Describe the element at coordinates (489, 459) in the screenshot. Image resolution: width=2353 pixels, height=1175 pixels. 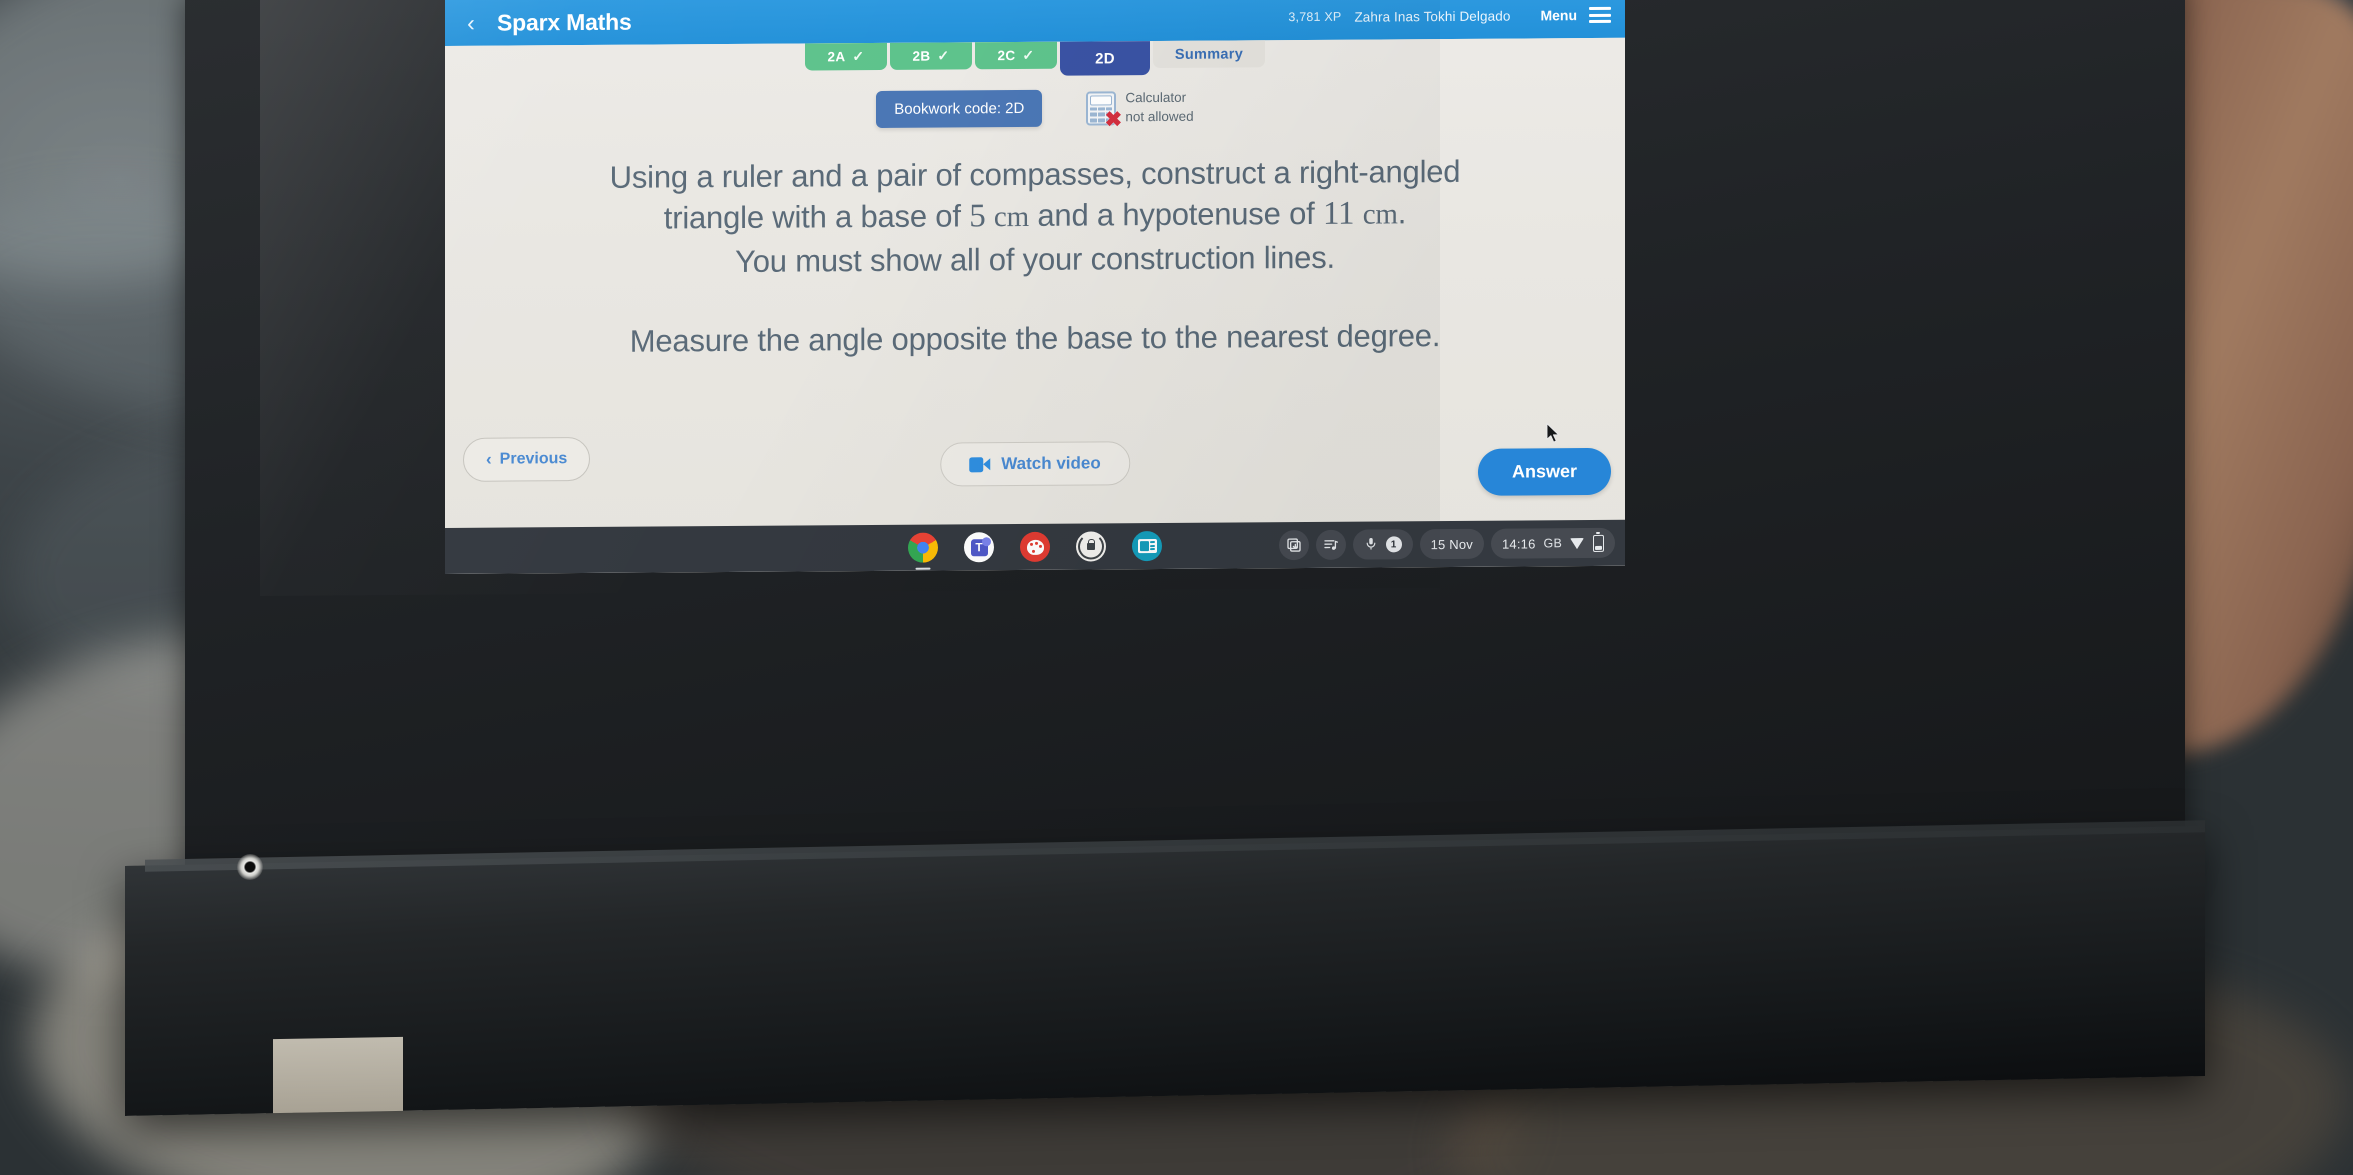
I see `chevron-left-icon: ‹` at that location.